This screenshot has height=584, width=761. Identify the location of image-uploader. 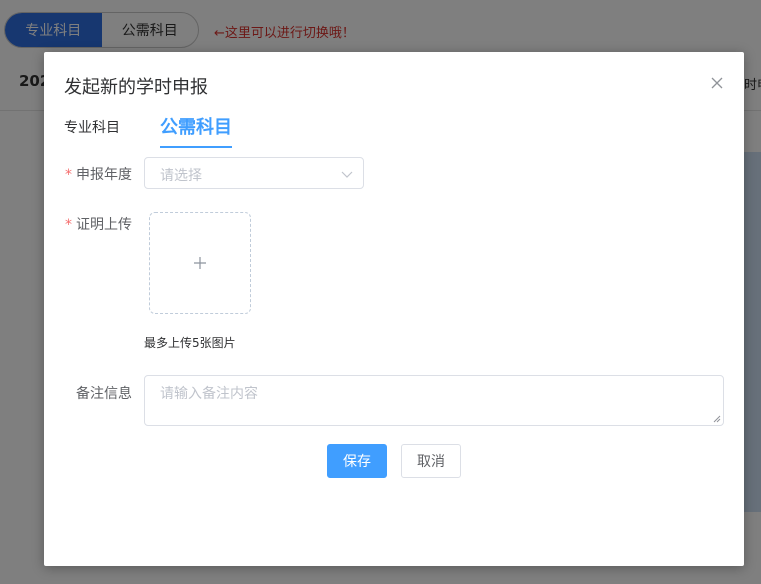
(200, 263).